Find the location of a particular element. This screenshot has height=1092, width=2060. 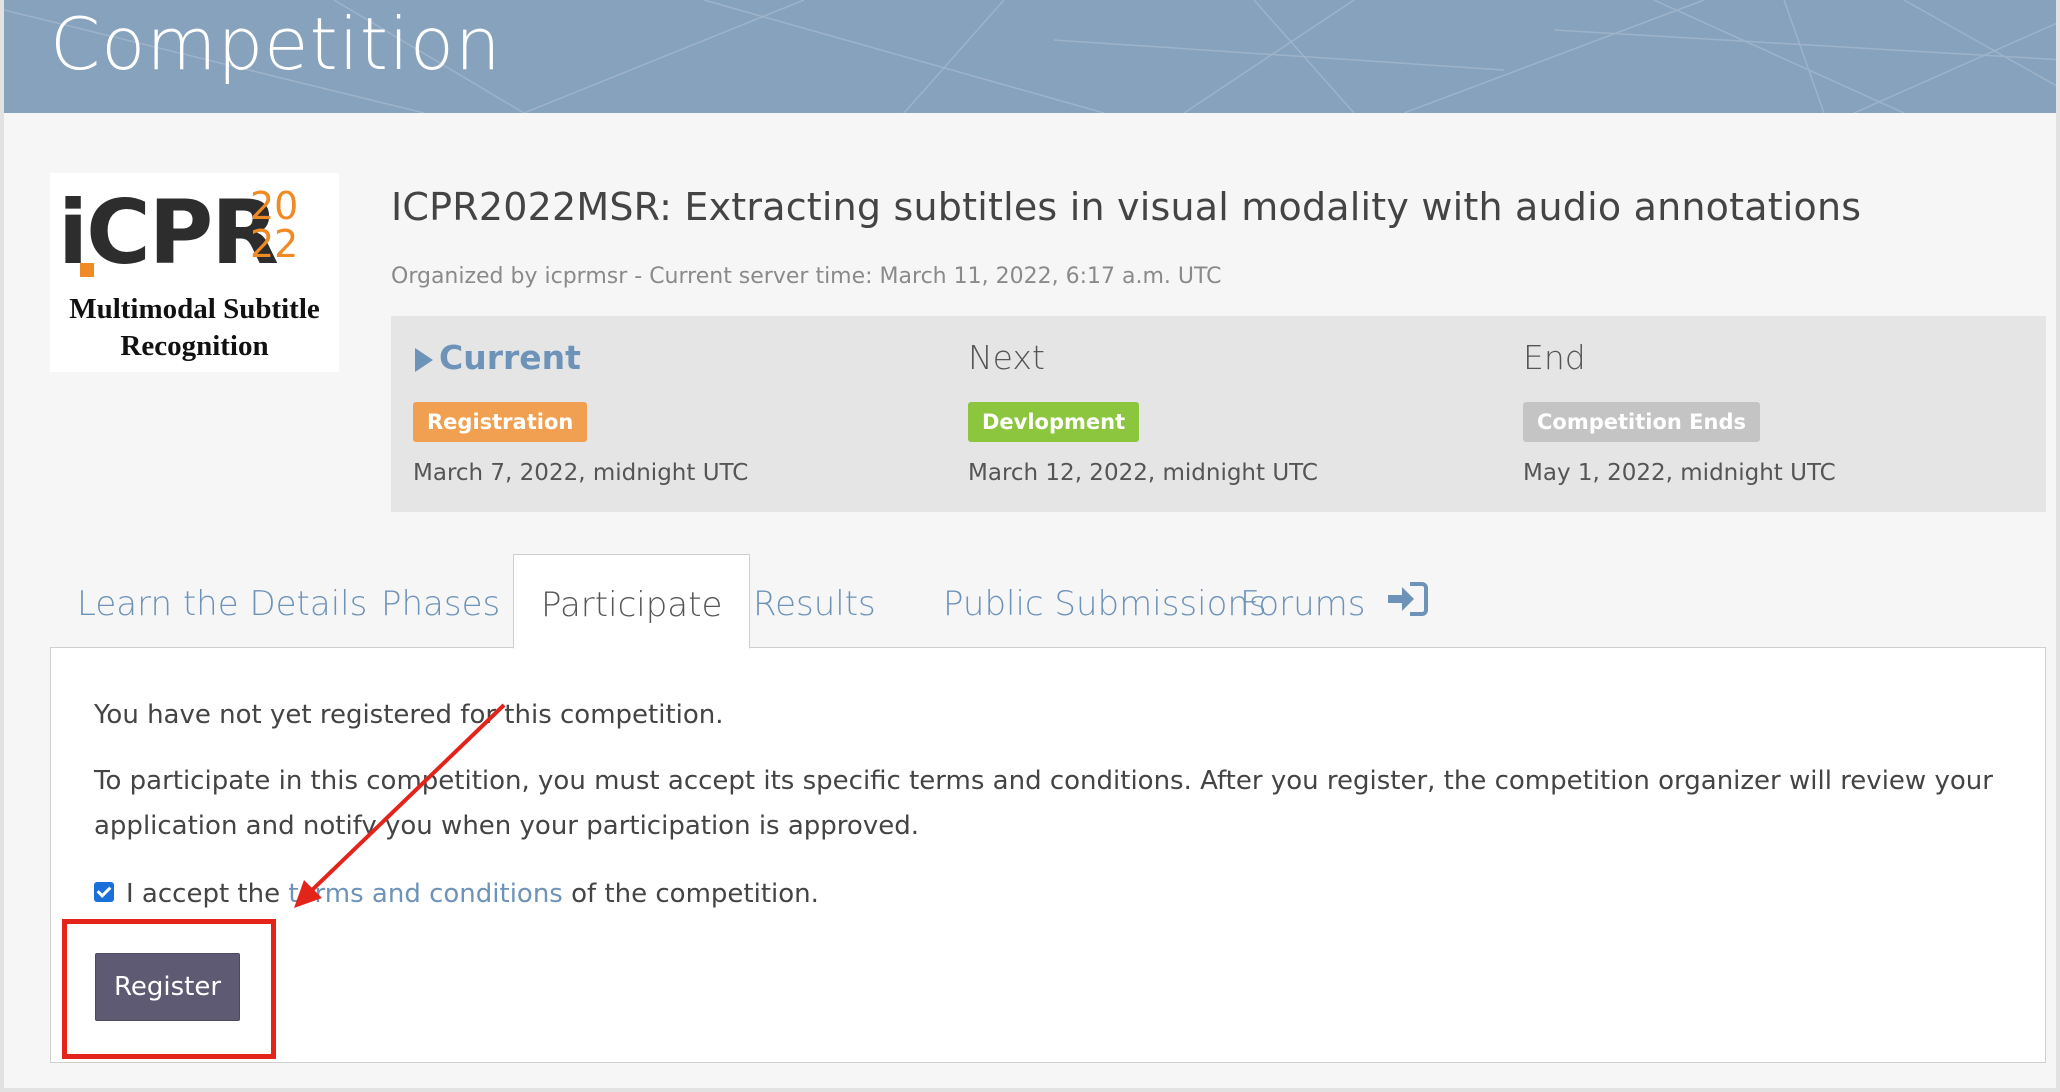

logo-dot is located at coordinates (87, 270).